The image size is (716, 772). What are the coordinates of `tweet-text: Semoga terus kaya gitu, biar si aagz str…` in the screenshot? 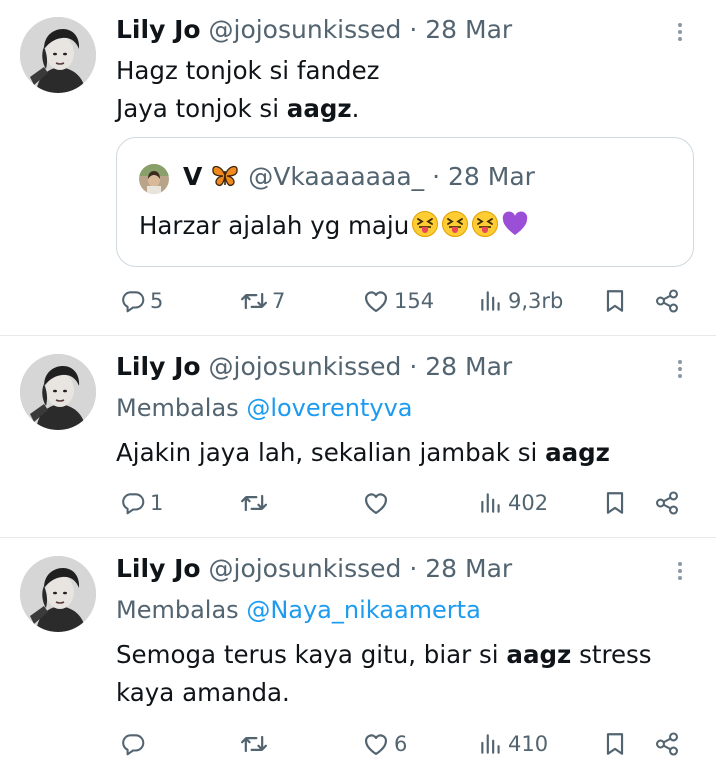 It's located at (384, 674).